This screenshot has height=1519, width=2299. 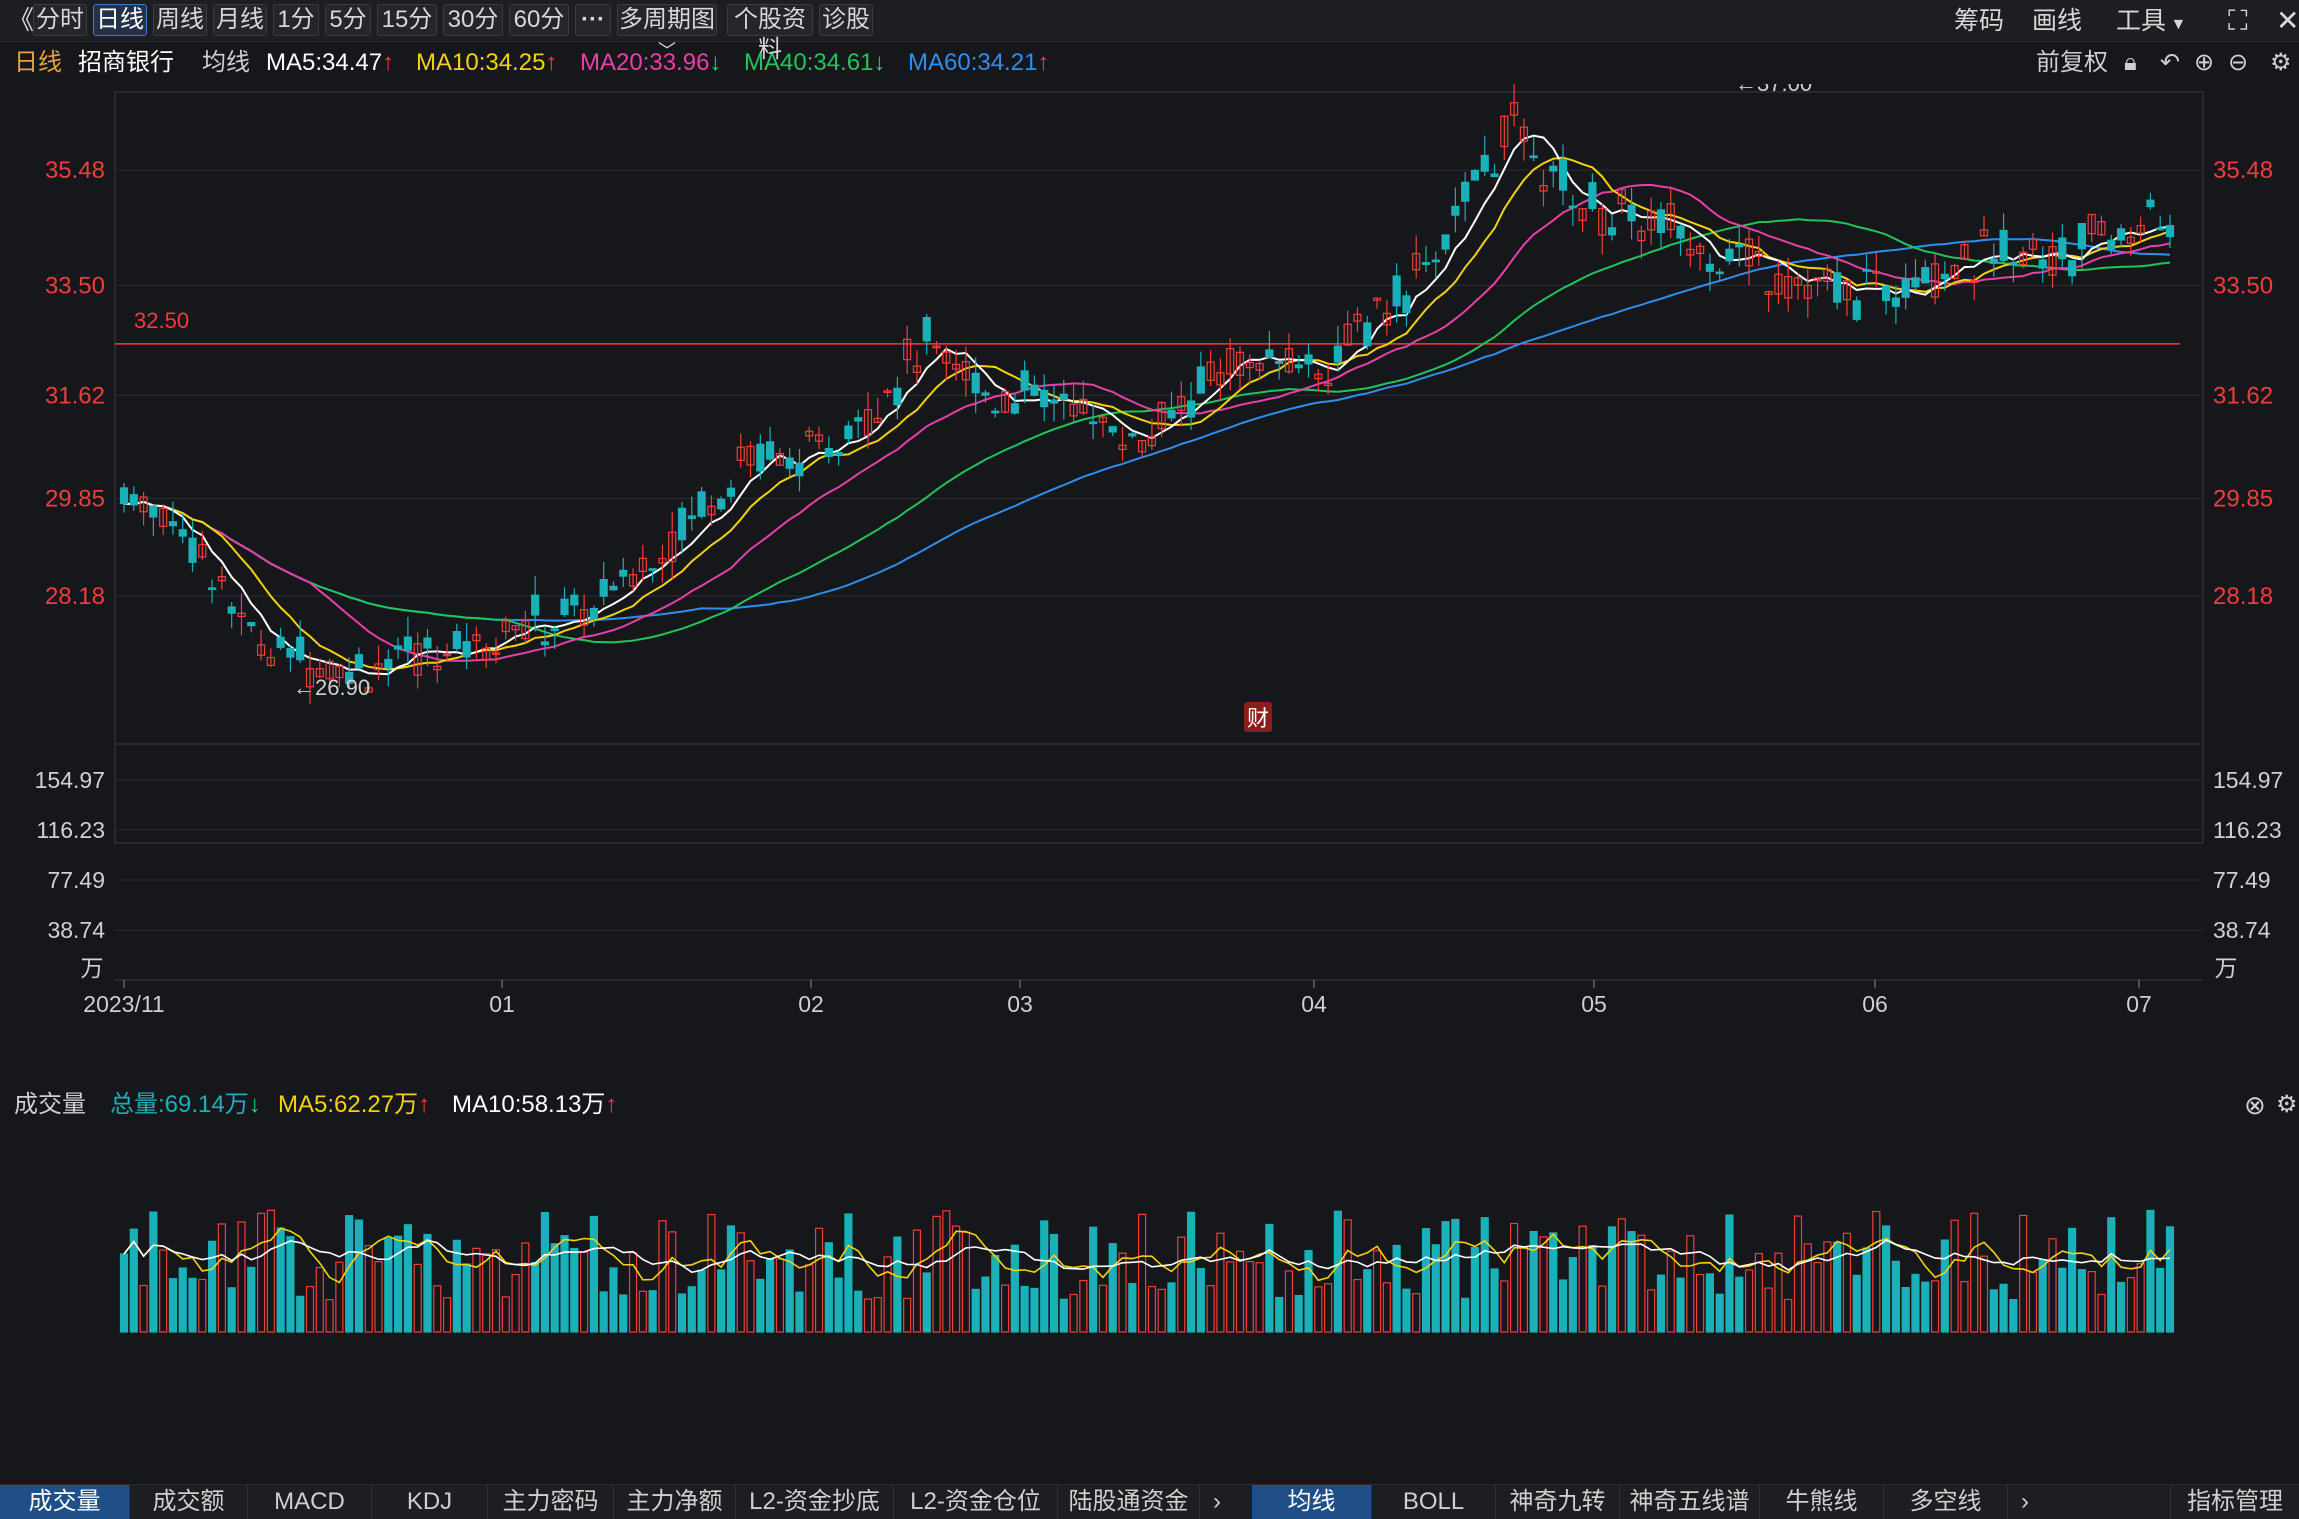 What do you see at coordinates (75, 170) in the screenshot?
I see `y-tick-left: 35.48` at bounding box center [75, 170].